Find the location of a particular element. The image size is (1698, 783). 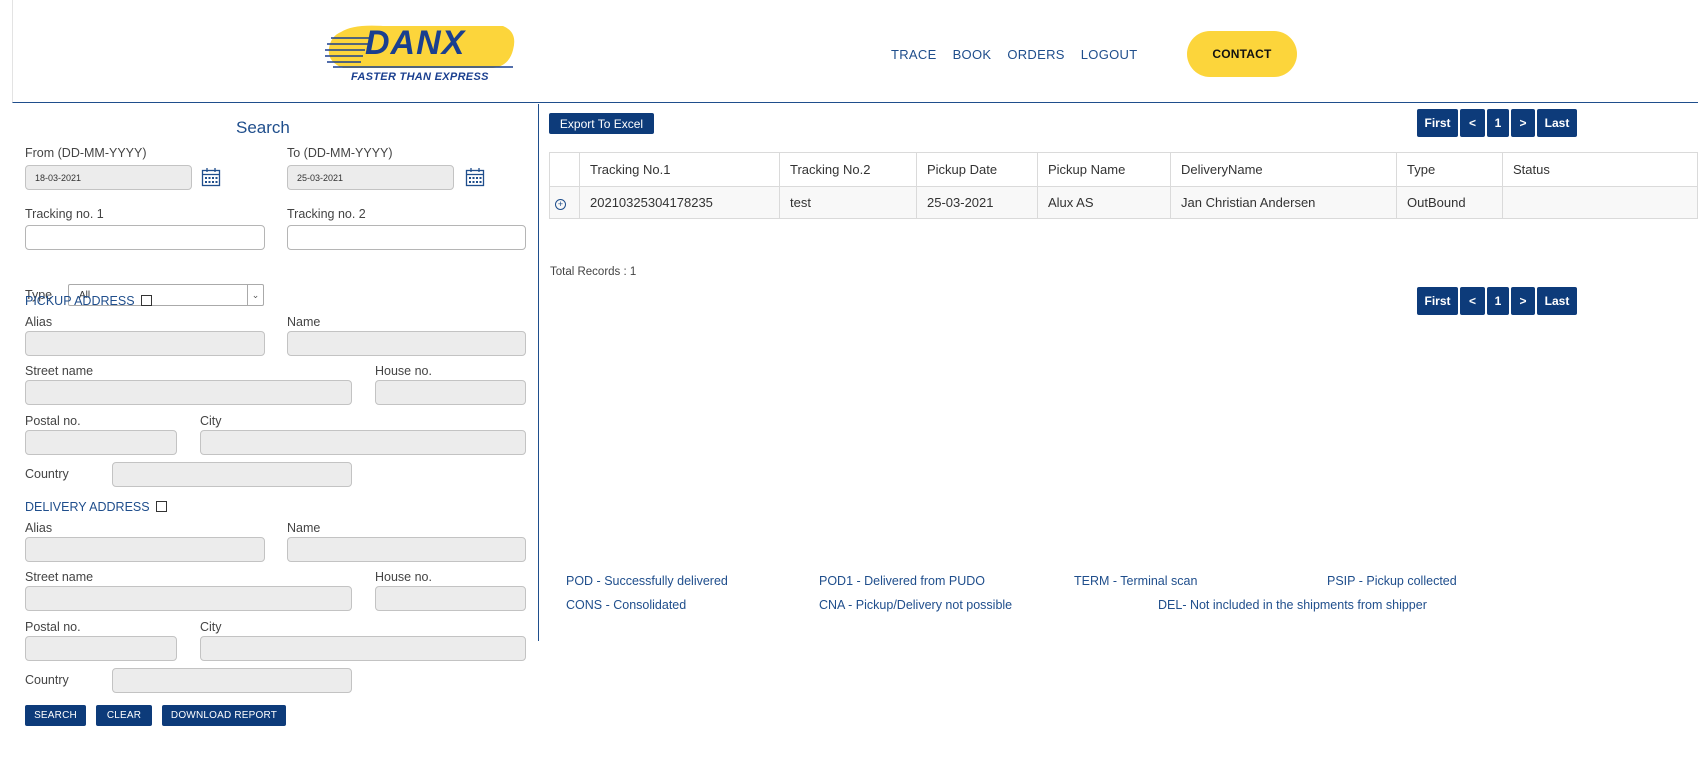

delivery-street-input is located at coordinates (188, 598).